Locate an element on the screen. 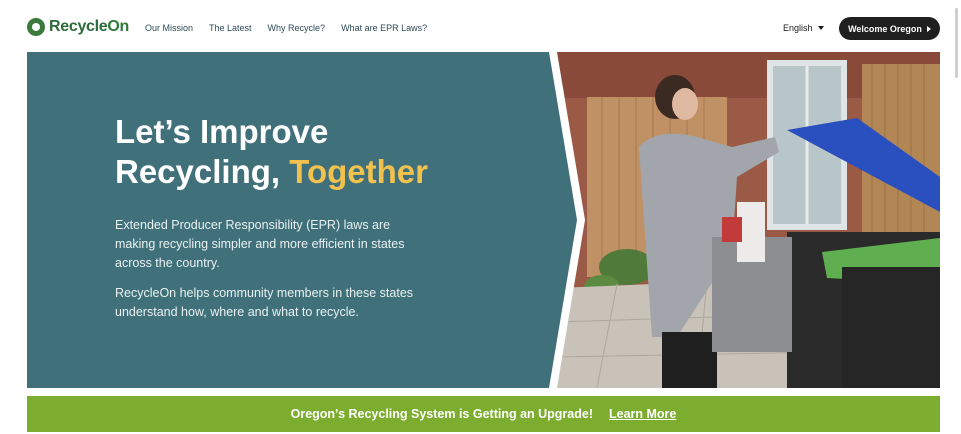 The height and width of the screenshot is (434, 961). logo: RecycleOn is located at coordinates (78, 27).